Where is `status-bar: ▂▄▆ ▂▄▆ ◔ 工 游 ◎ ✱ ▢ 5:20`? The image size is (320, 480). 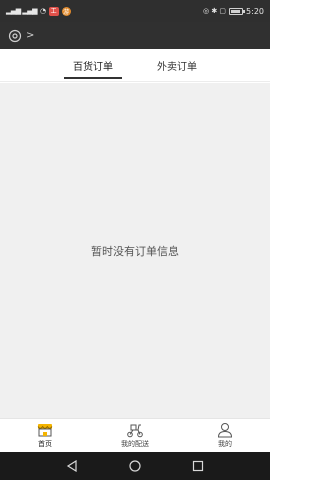 status-bar: ▂▄▆ ▂▄▆ ◔ 工 游 ◎ ✱ ▢ 5:20 is located at coordinates (135, 11).